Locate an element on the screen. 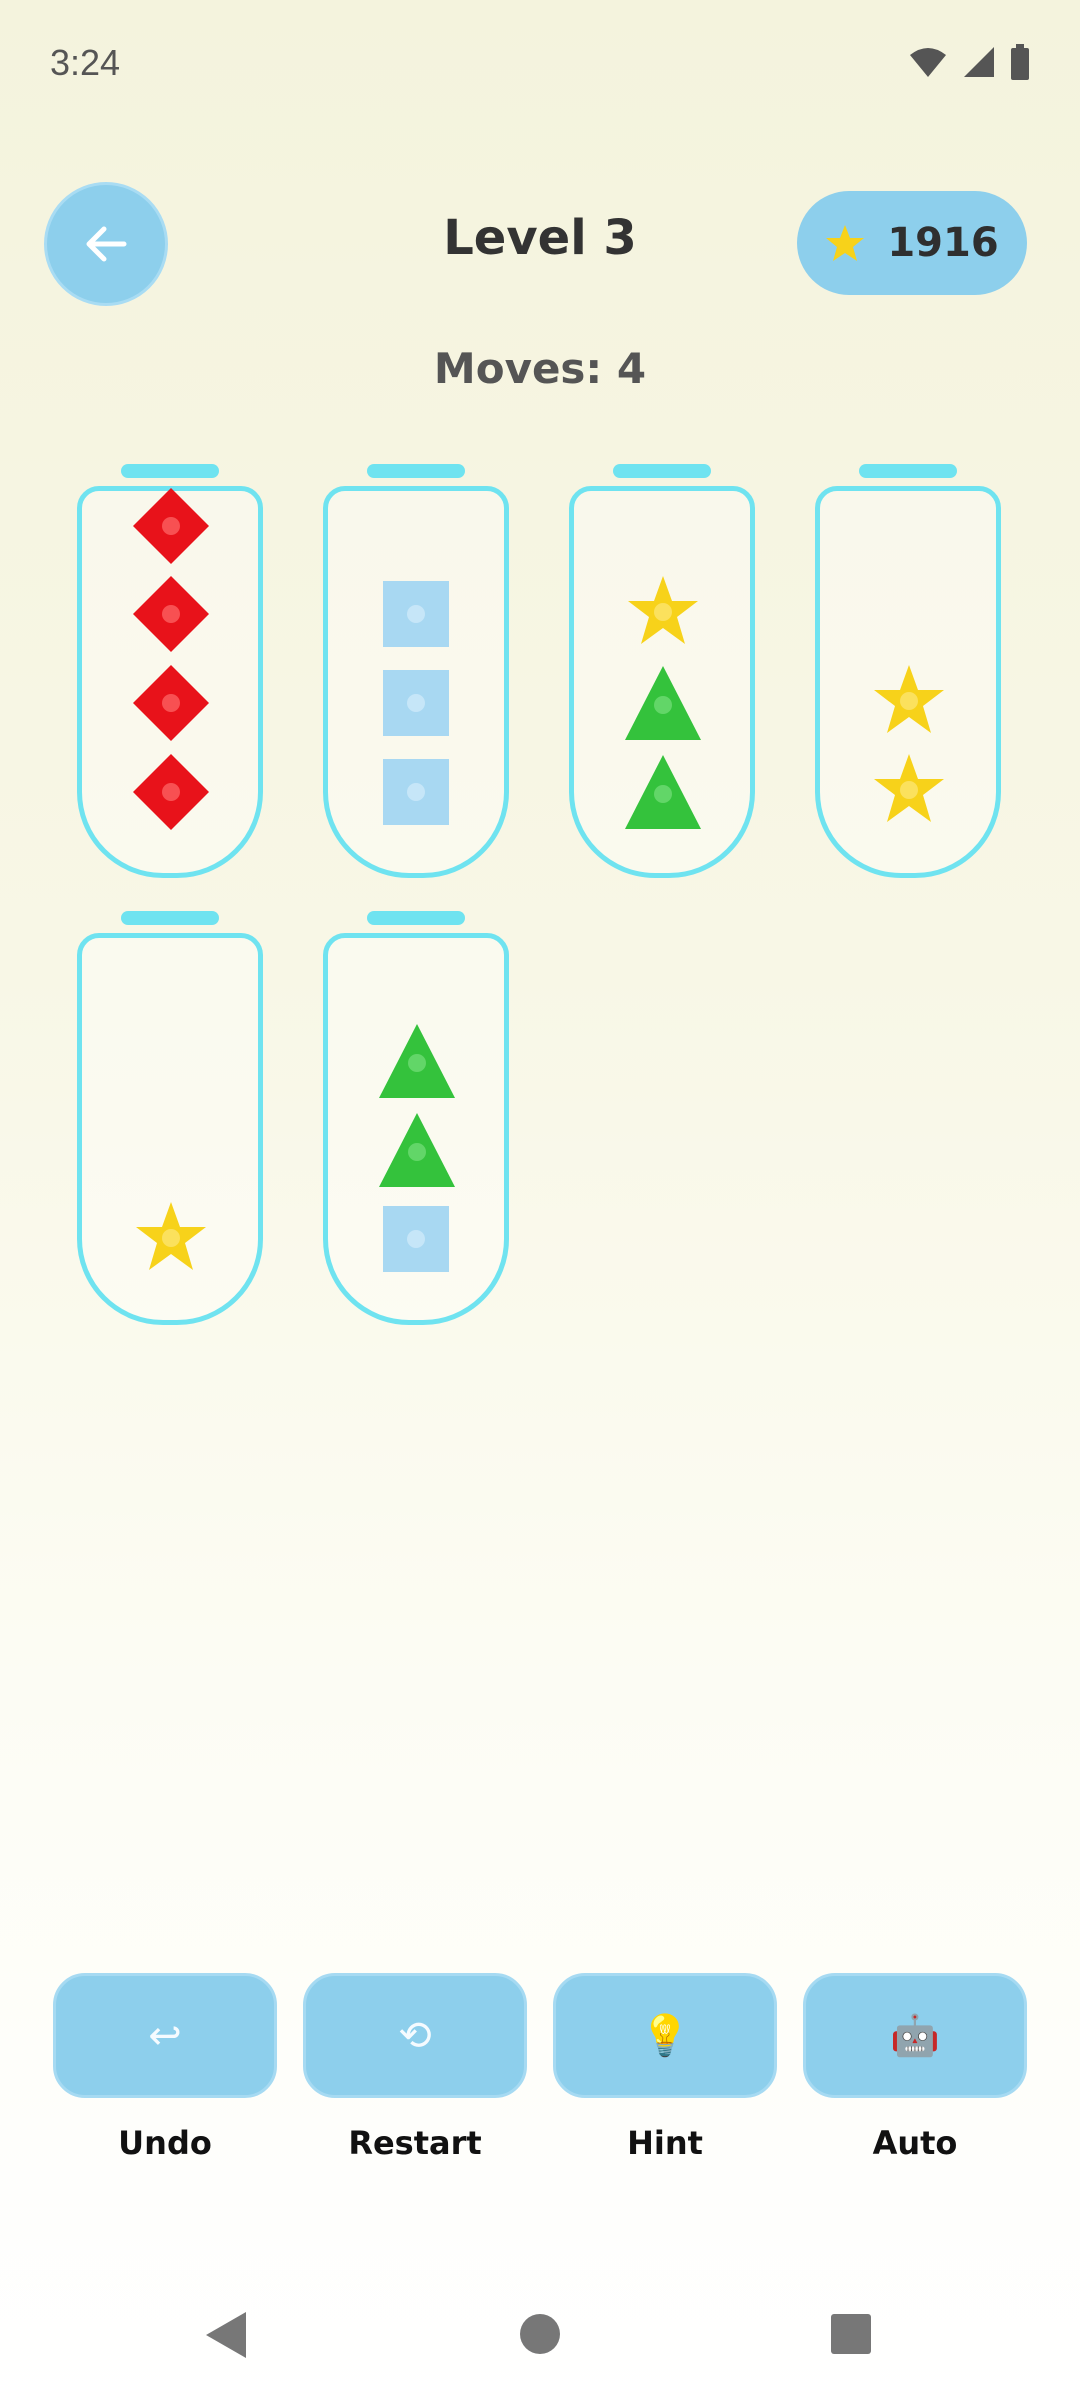  hint-button: 💡 is located at coordinates (665, 2035).